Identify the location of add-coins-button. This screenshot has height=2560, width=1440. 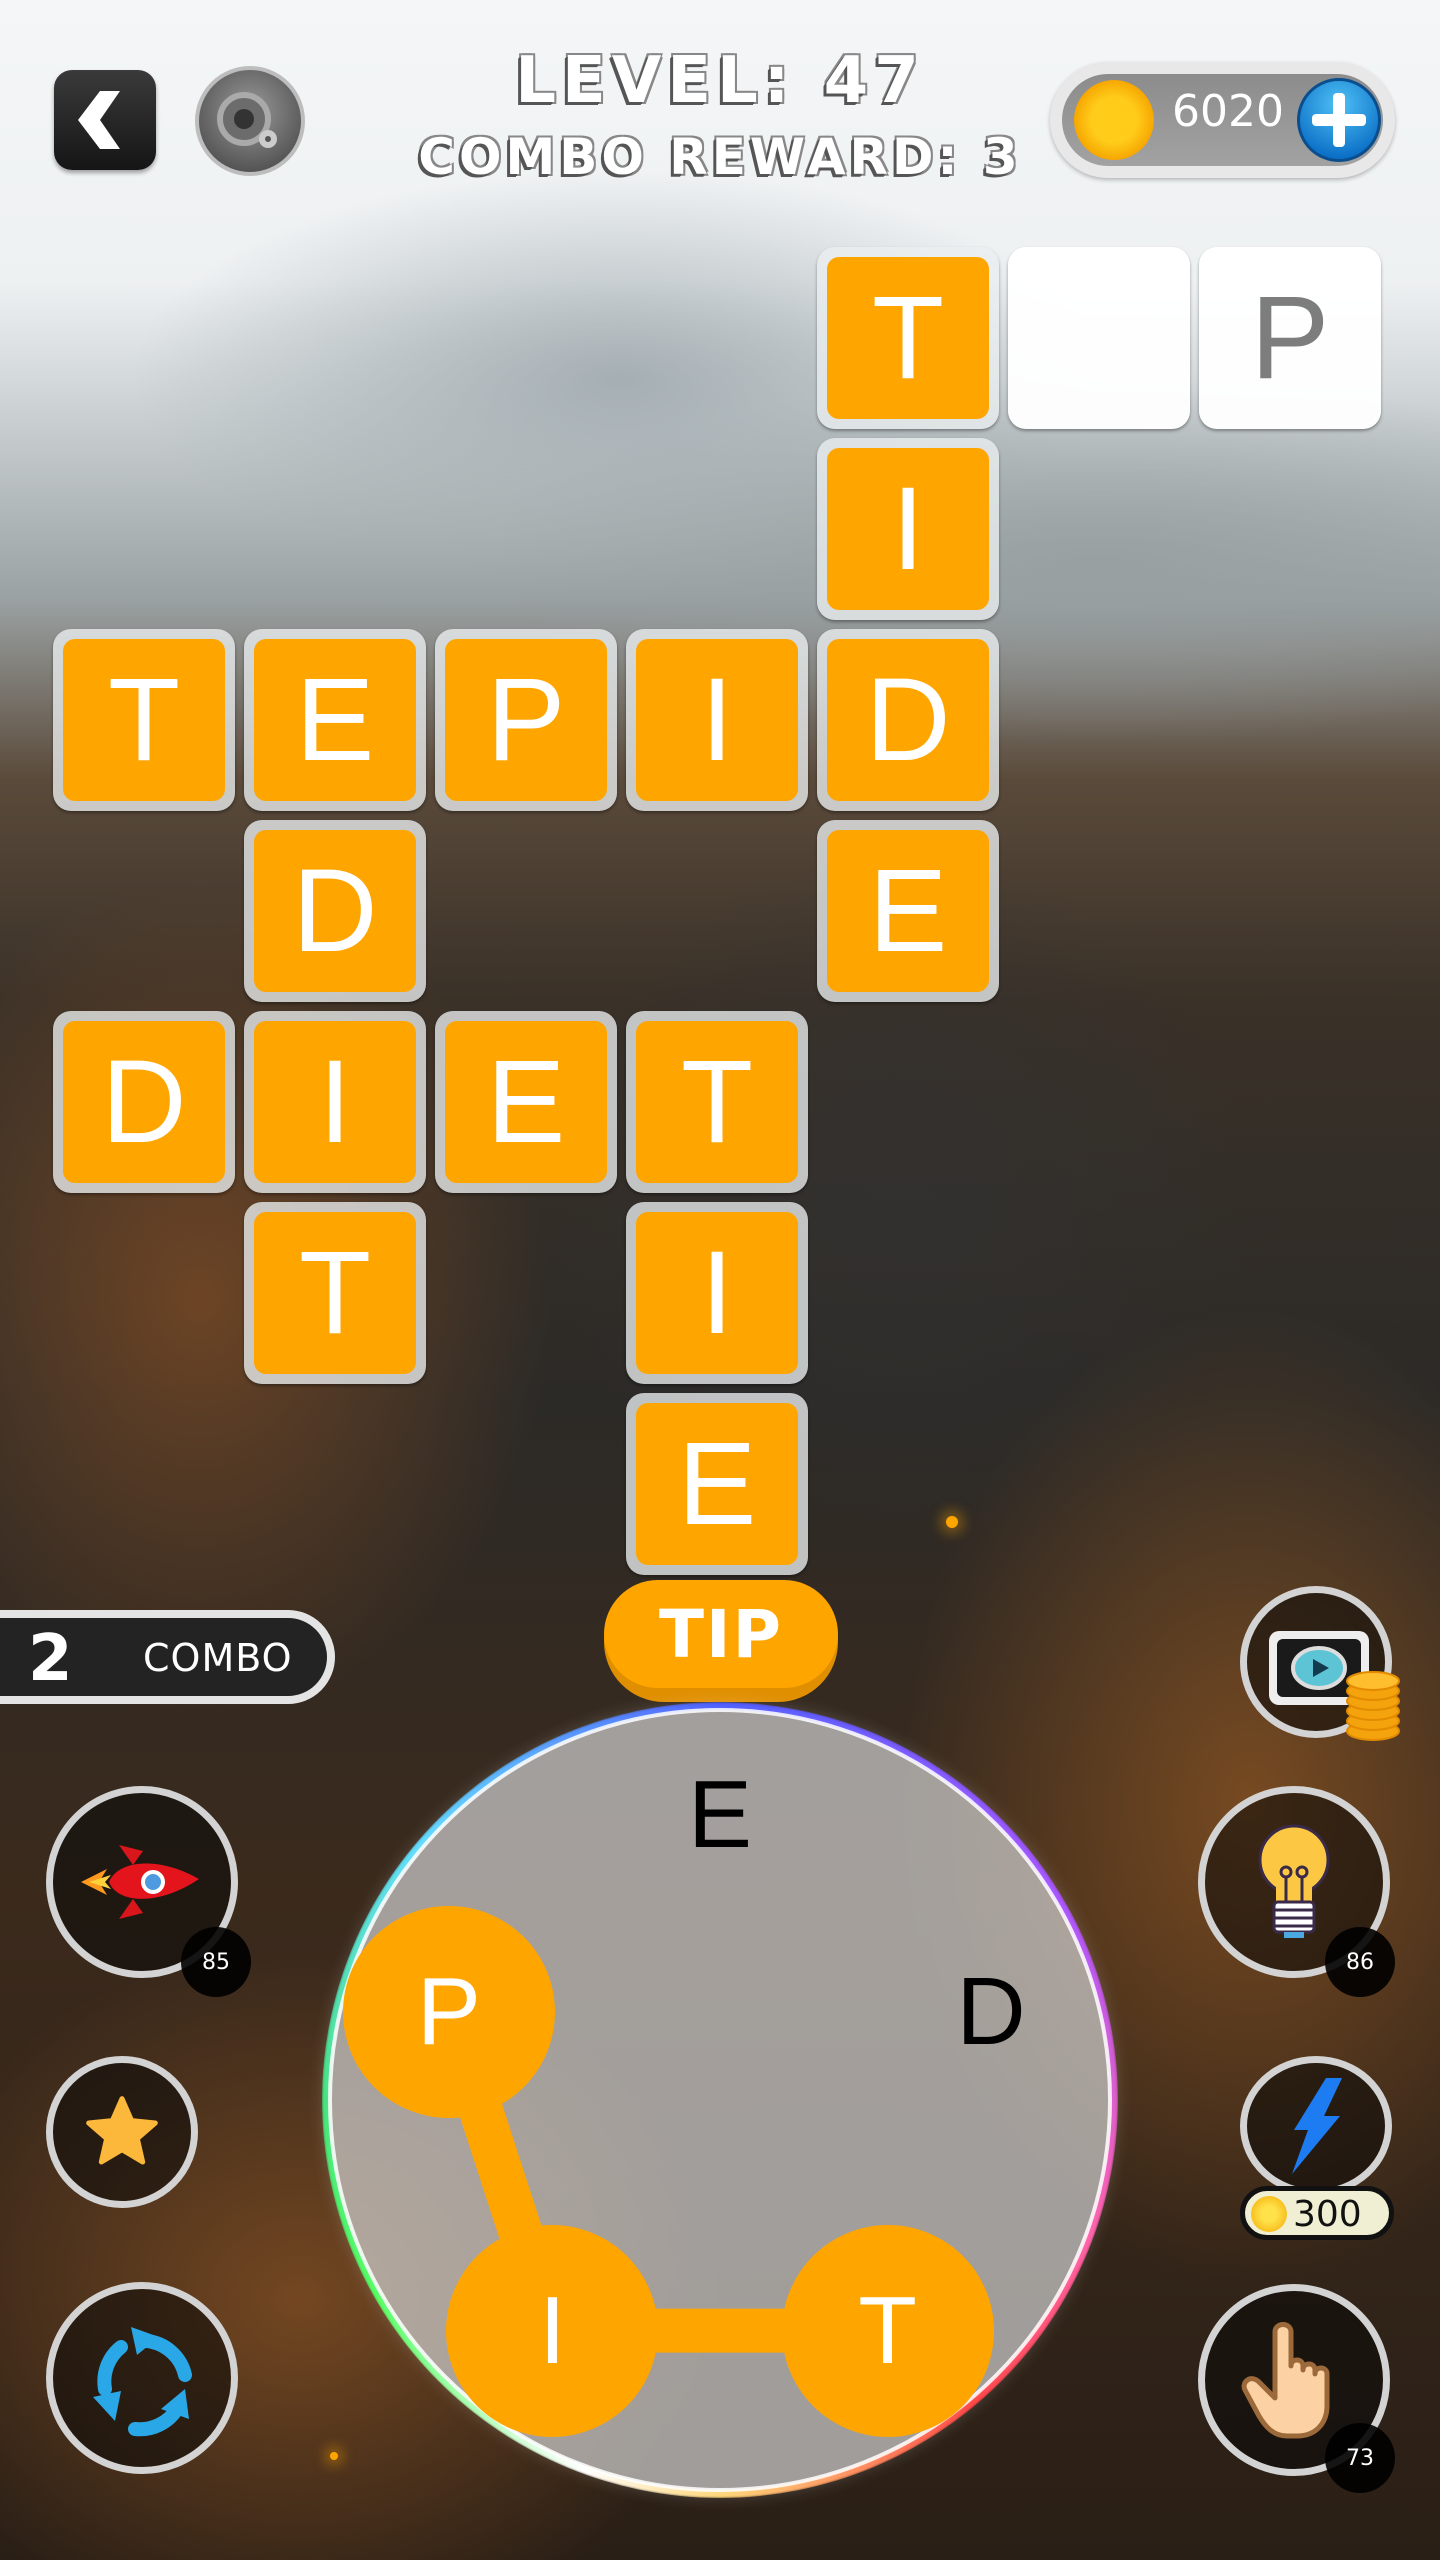
(1339, 120).